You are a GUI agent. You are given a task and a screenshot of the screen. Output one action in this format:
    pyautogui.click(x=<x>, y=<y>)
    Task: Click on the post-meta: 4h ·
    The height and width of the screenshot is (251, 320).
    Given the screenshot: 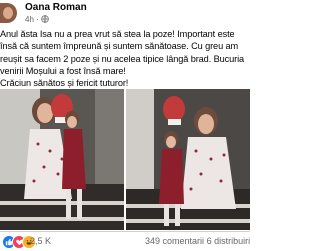 What is the action you would take?
    pyautogui.click(x=37, y=19)
    